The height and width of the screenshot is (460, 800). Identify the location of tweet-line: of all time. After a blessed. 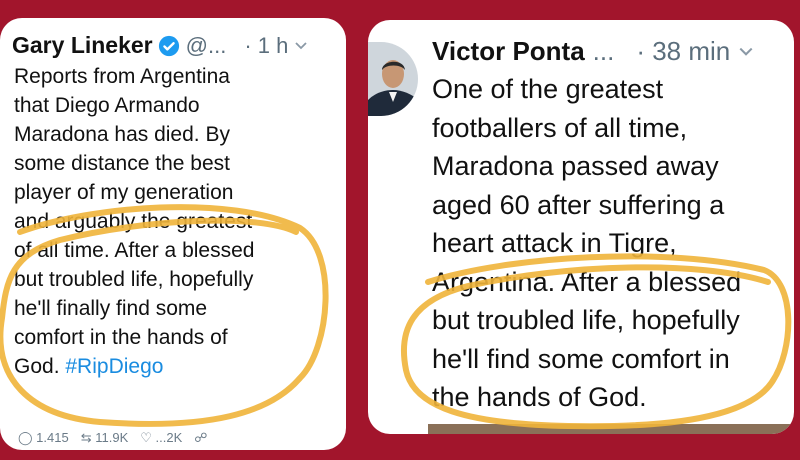
(134, 250).